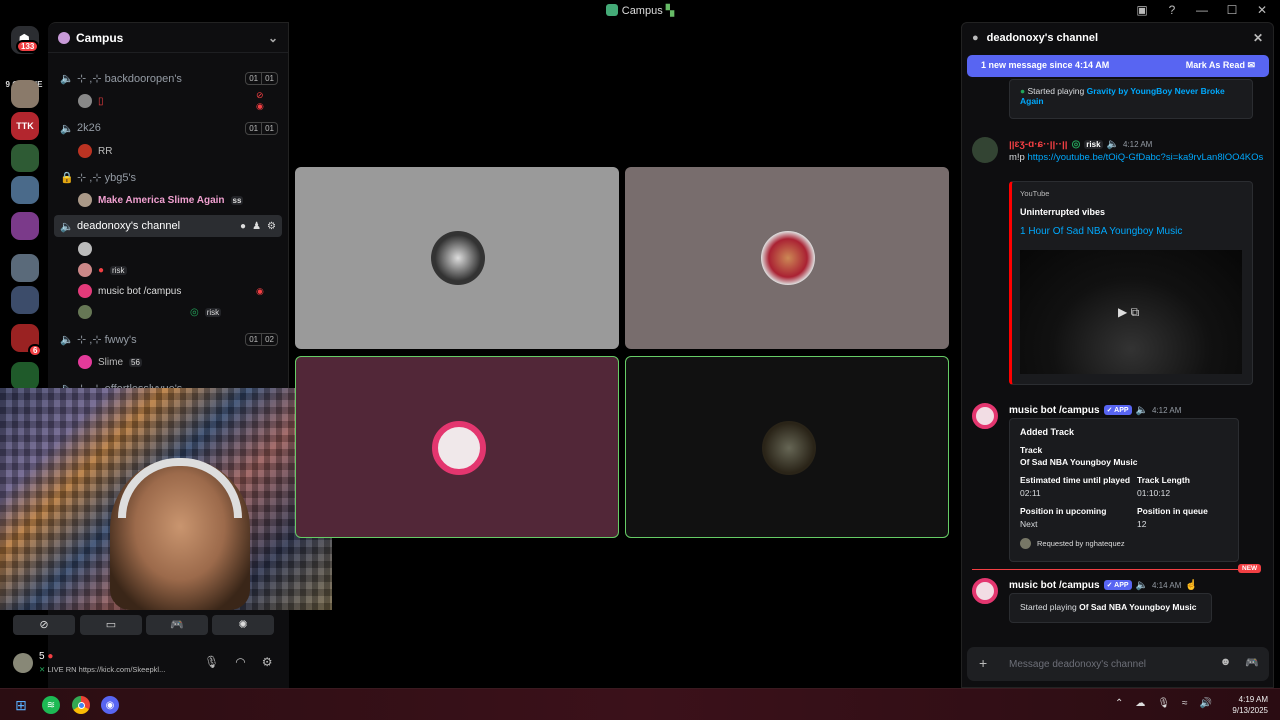 This screenshot has height=720, width=1280. What do you see at coordinates (46, 656) in the screenshot?
I see `username: 5 ●` at bounding box center [46, 656].